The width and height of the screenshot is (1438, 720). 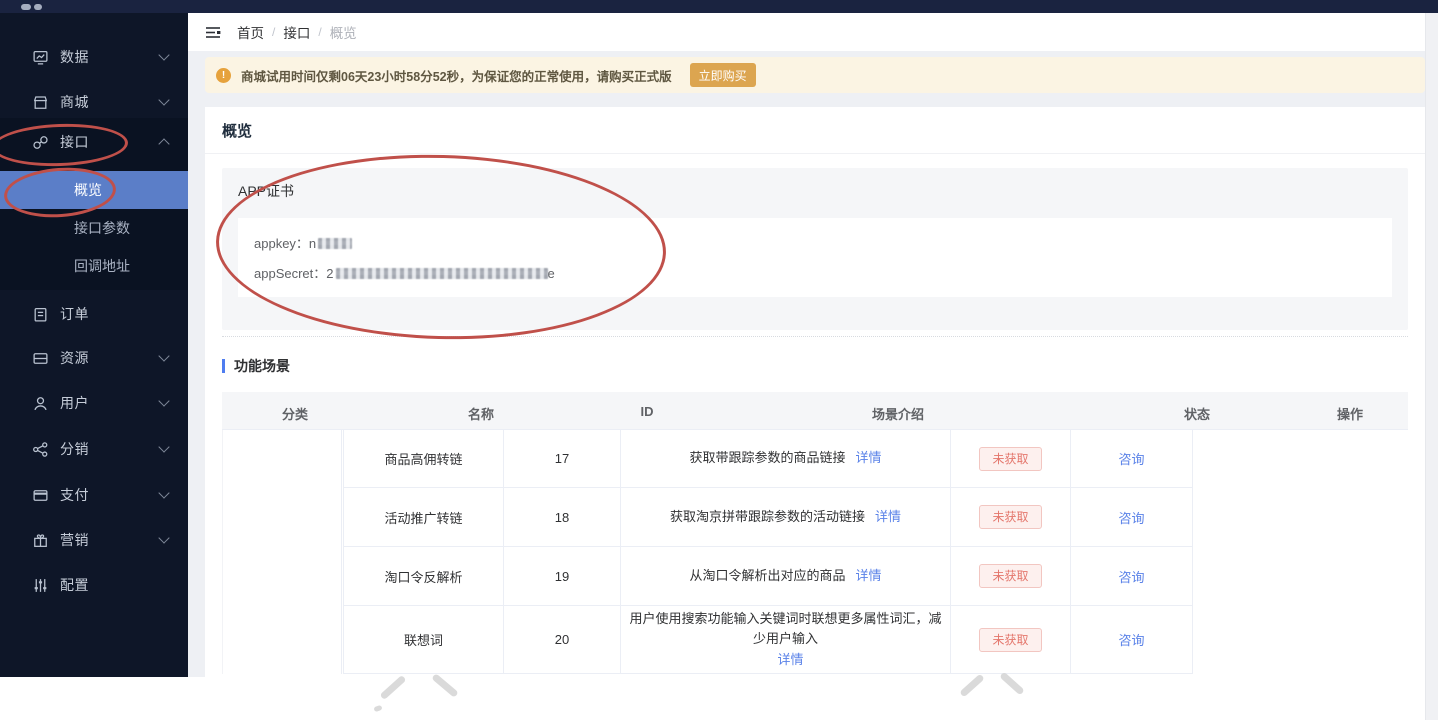 I want to click on resource-icon, so click(x=40, y=358).